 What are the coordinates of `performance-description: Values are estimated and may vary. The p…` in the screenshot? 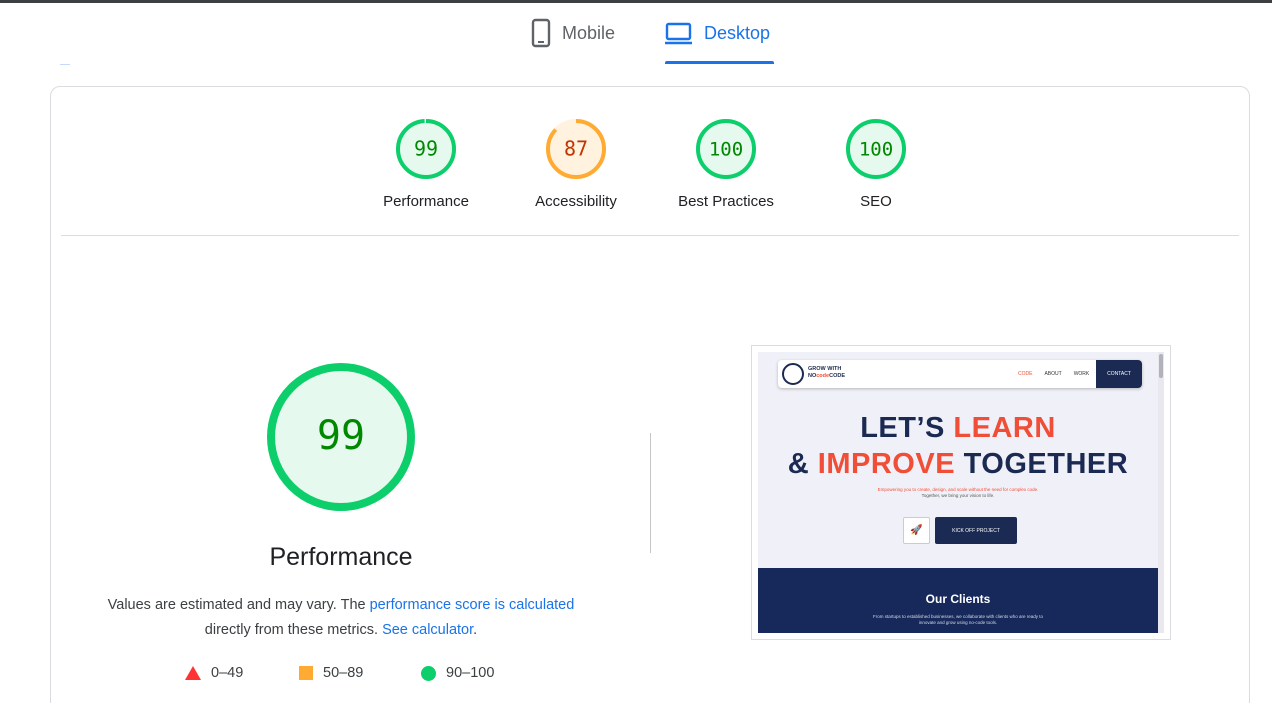 It's located at (341, 618).